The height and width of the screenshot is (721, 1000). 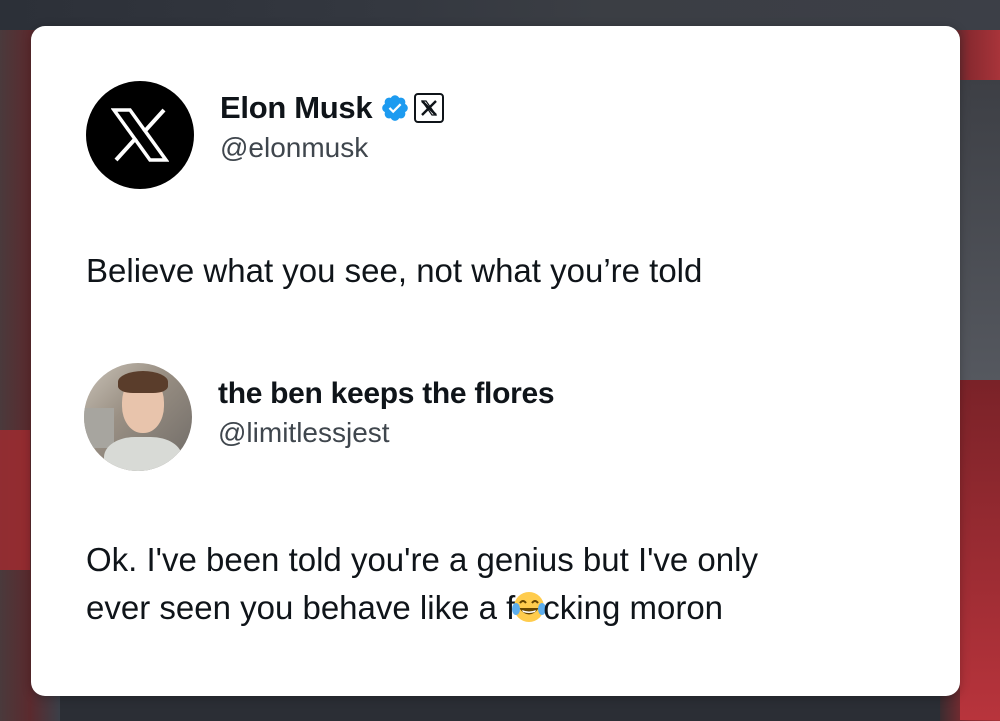 I want to click on reply-author: the ben keeps the flores @limitlessjest, so click(x=319, y=417).